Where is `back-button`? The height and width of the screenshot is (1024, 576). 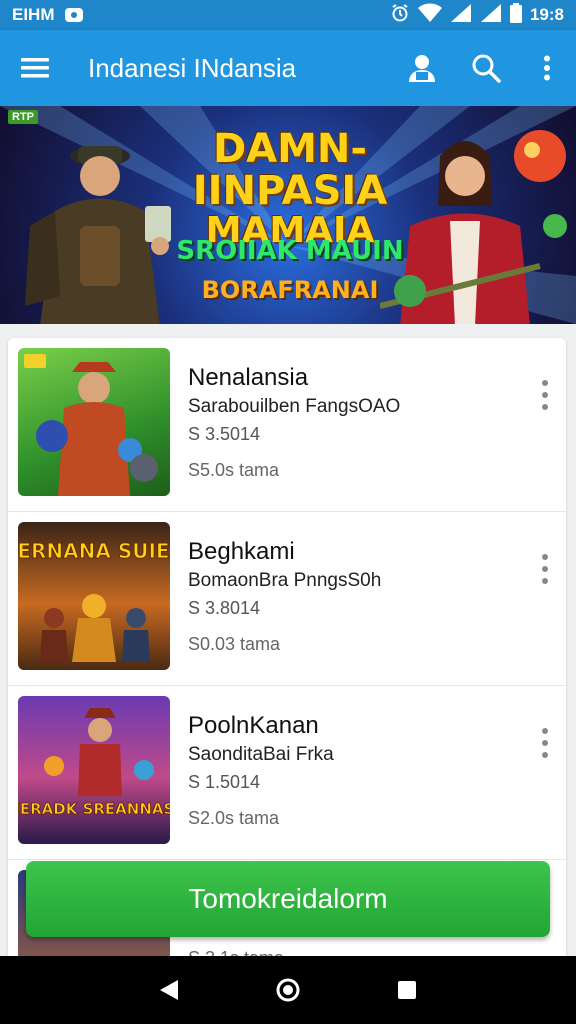
back-button is located at coordinates (169, 990).